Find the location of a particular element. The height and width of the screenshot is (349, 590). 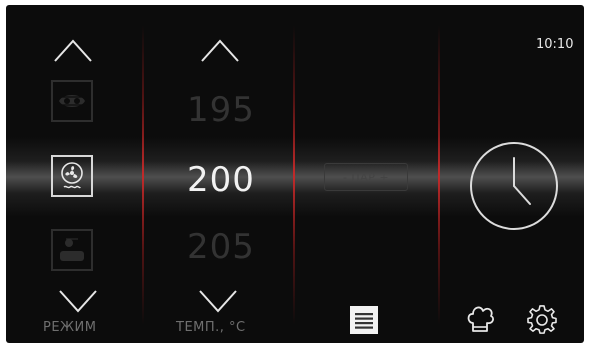

temperature-column-label: ТЕМП., °C is located at coordinates (211, 327).